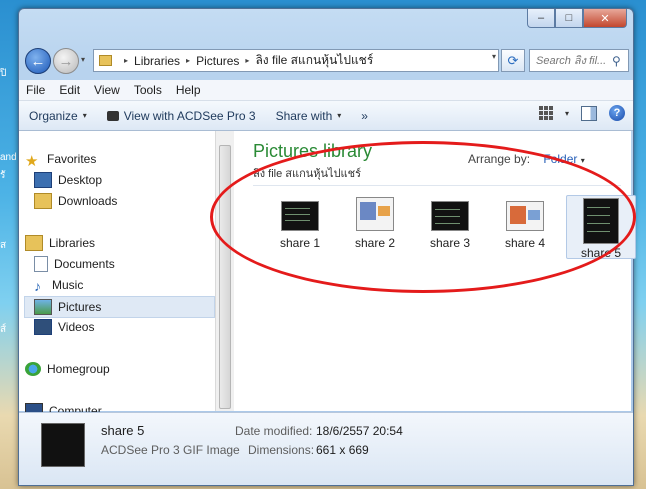 Image resolution: width=646 pixels, height=489 pixels. What do you see at coordinates (37, 286) in the screenshot?
I see `music-icon: ♪` at bounding box center [37, 286].